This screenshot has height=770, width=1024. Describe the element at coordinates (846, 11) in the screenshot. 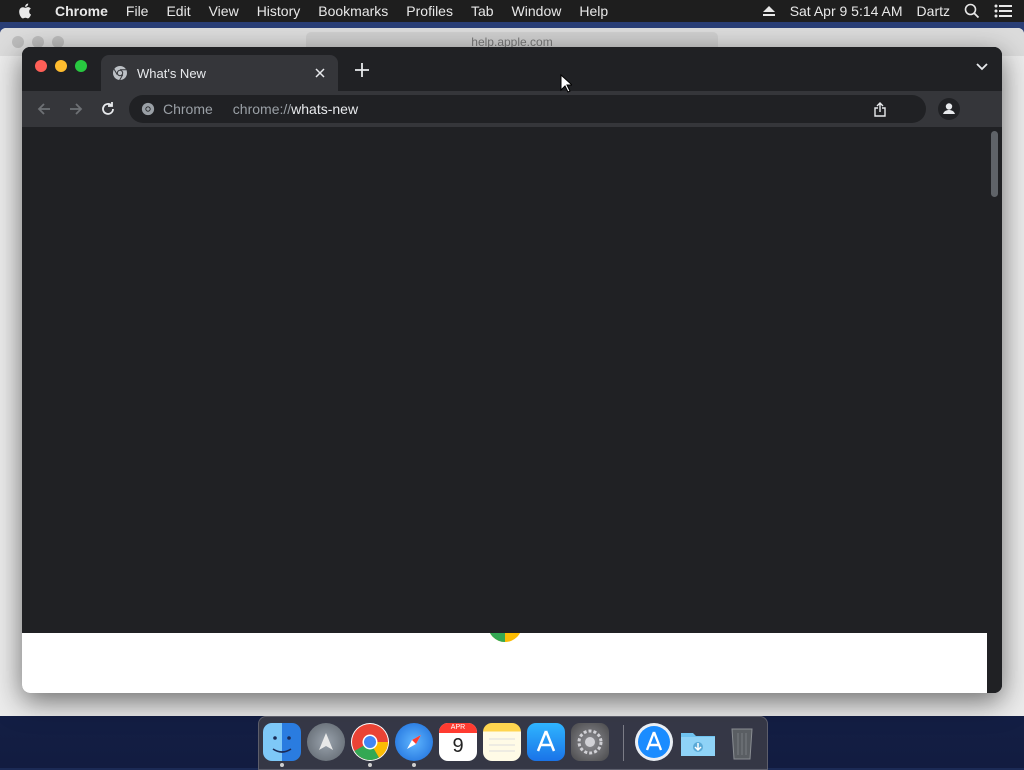

I see `menubar-clock: Sat Apr 9 5:14 AM` at that location.